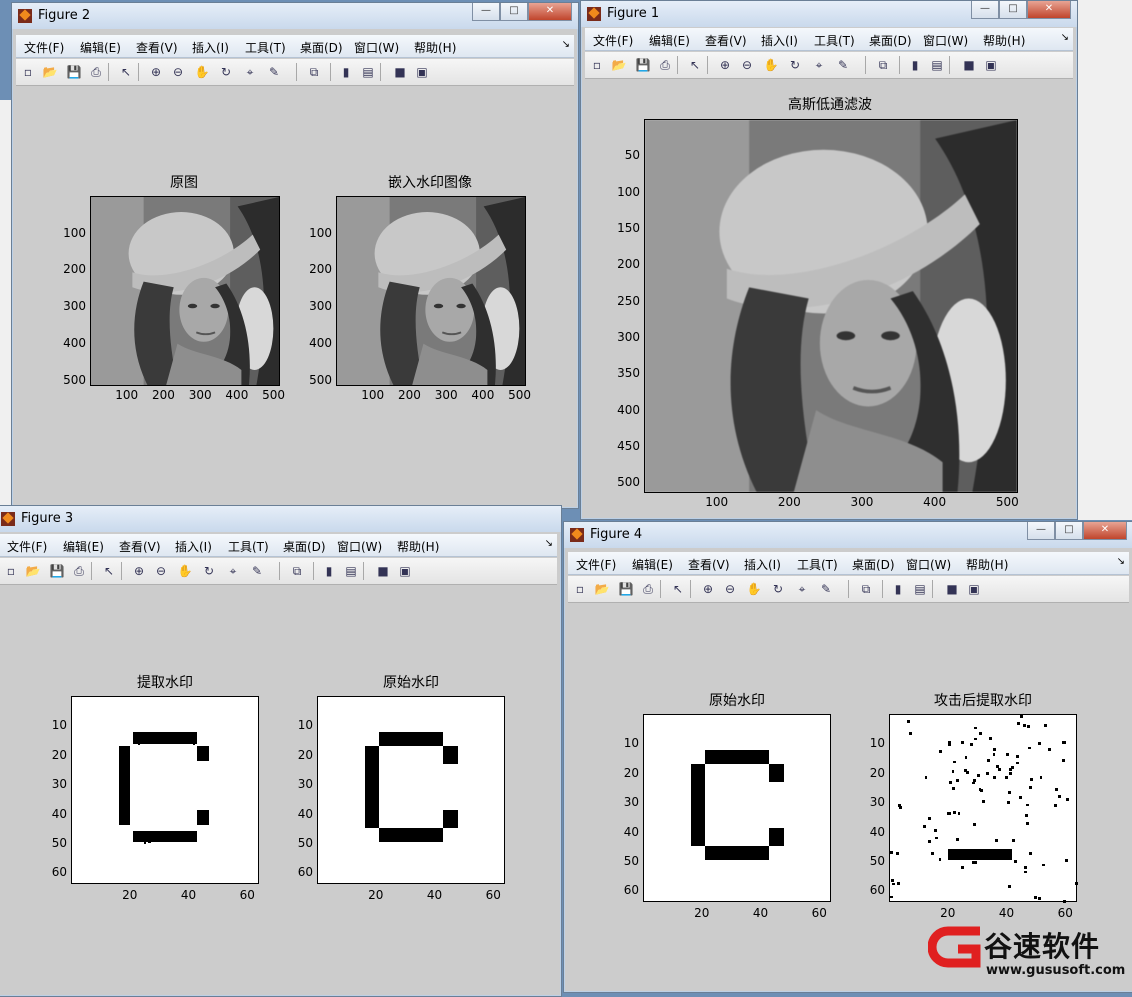 This screenshot has width=1132, height=997. Describe the element at coordinates (848, 535) in the screenshot. I see `title-bar: Figure 4 — □ ✕` at that location.